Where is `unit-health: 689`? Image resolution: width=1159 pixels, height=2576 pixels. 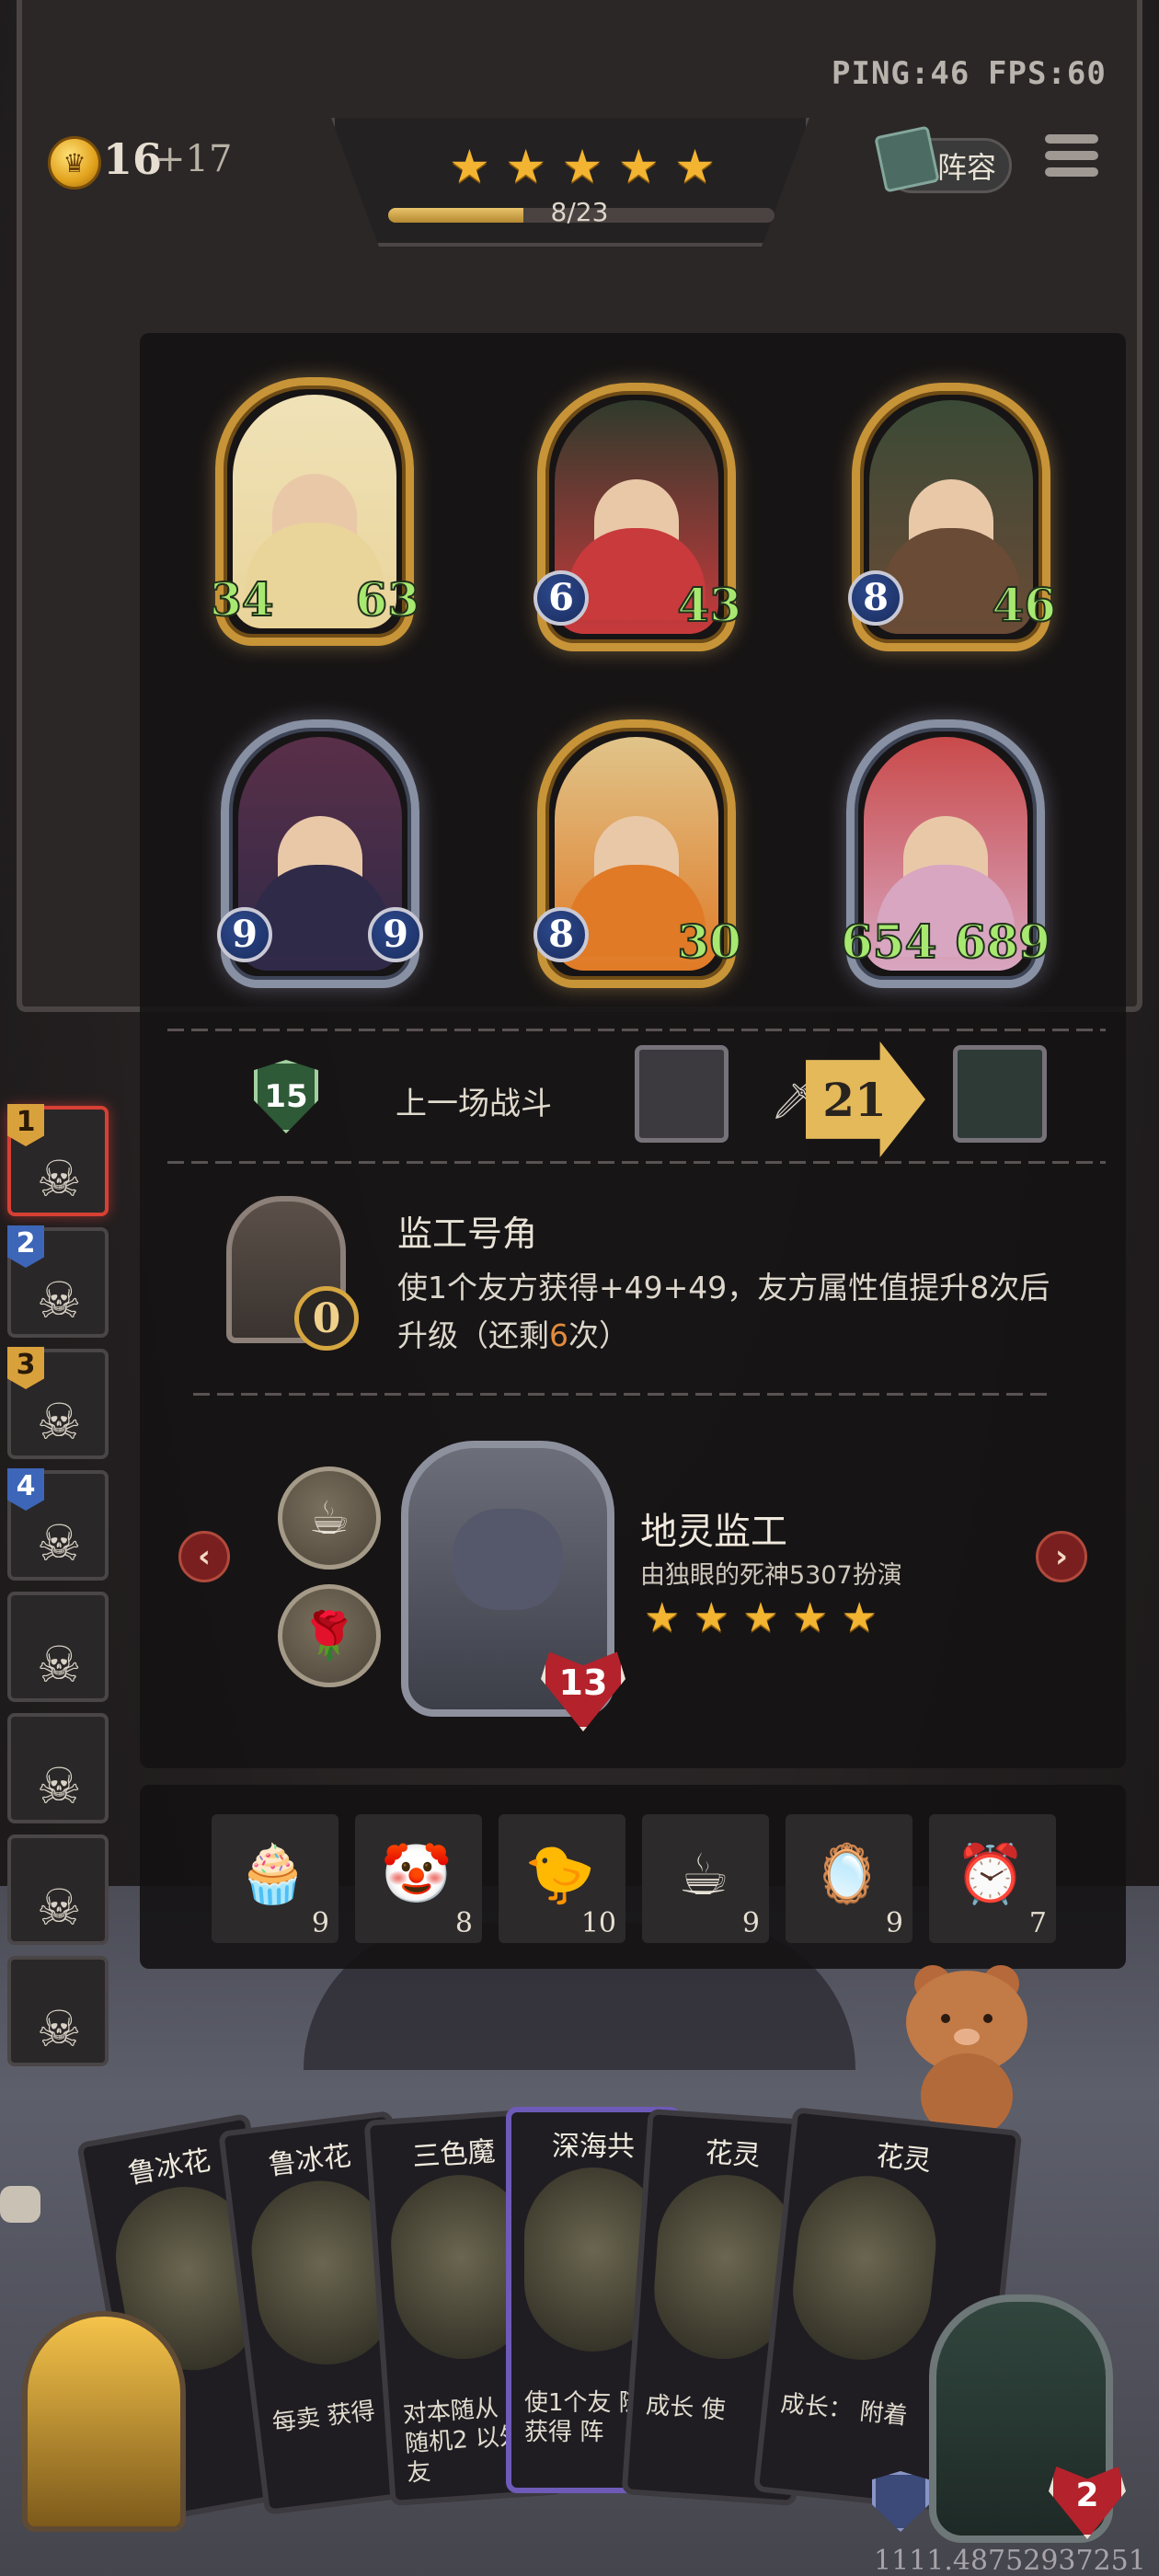
unit-health: 689 is located at coordinates (1002, 941).